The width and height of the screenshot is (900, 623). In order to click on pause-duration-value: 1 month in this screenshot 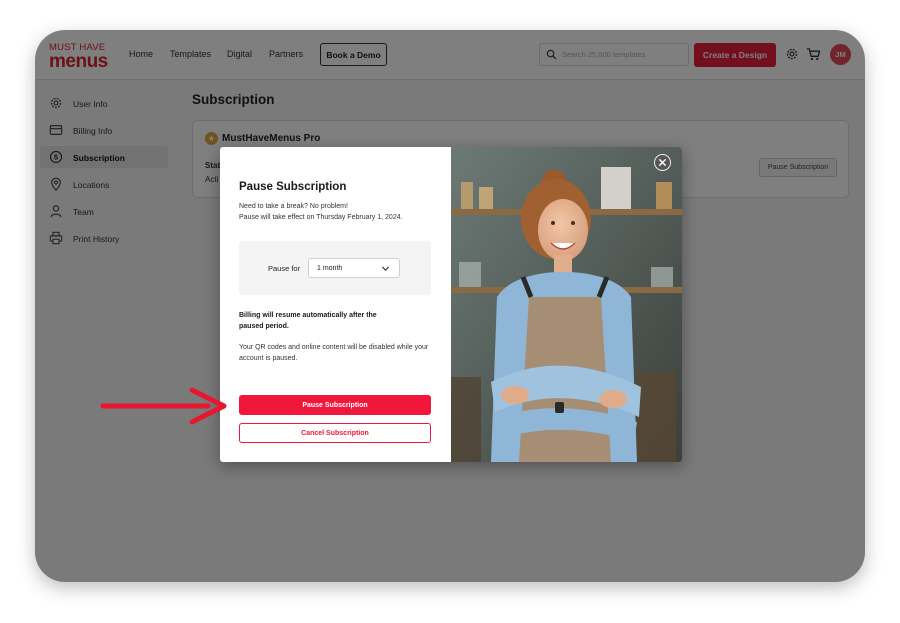, I will do `click(330, 268)`.